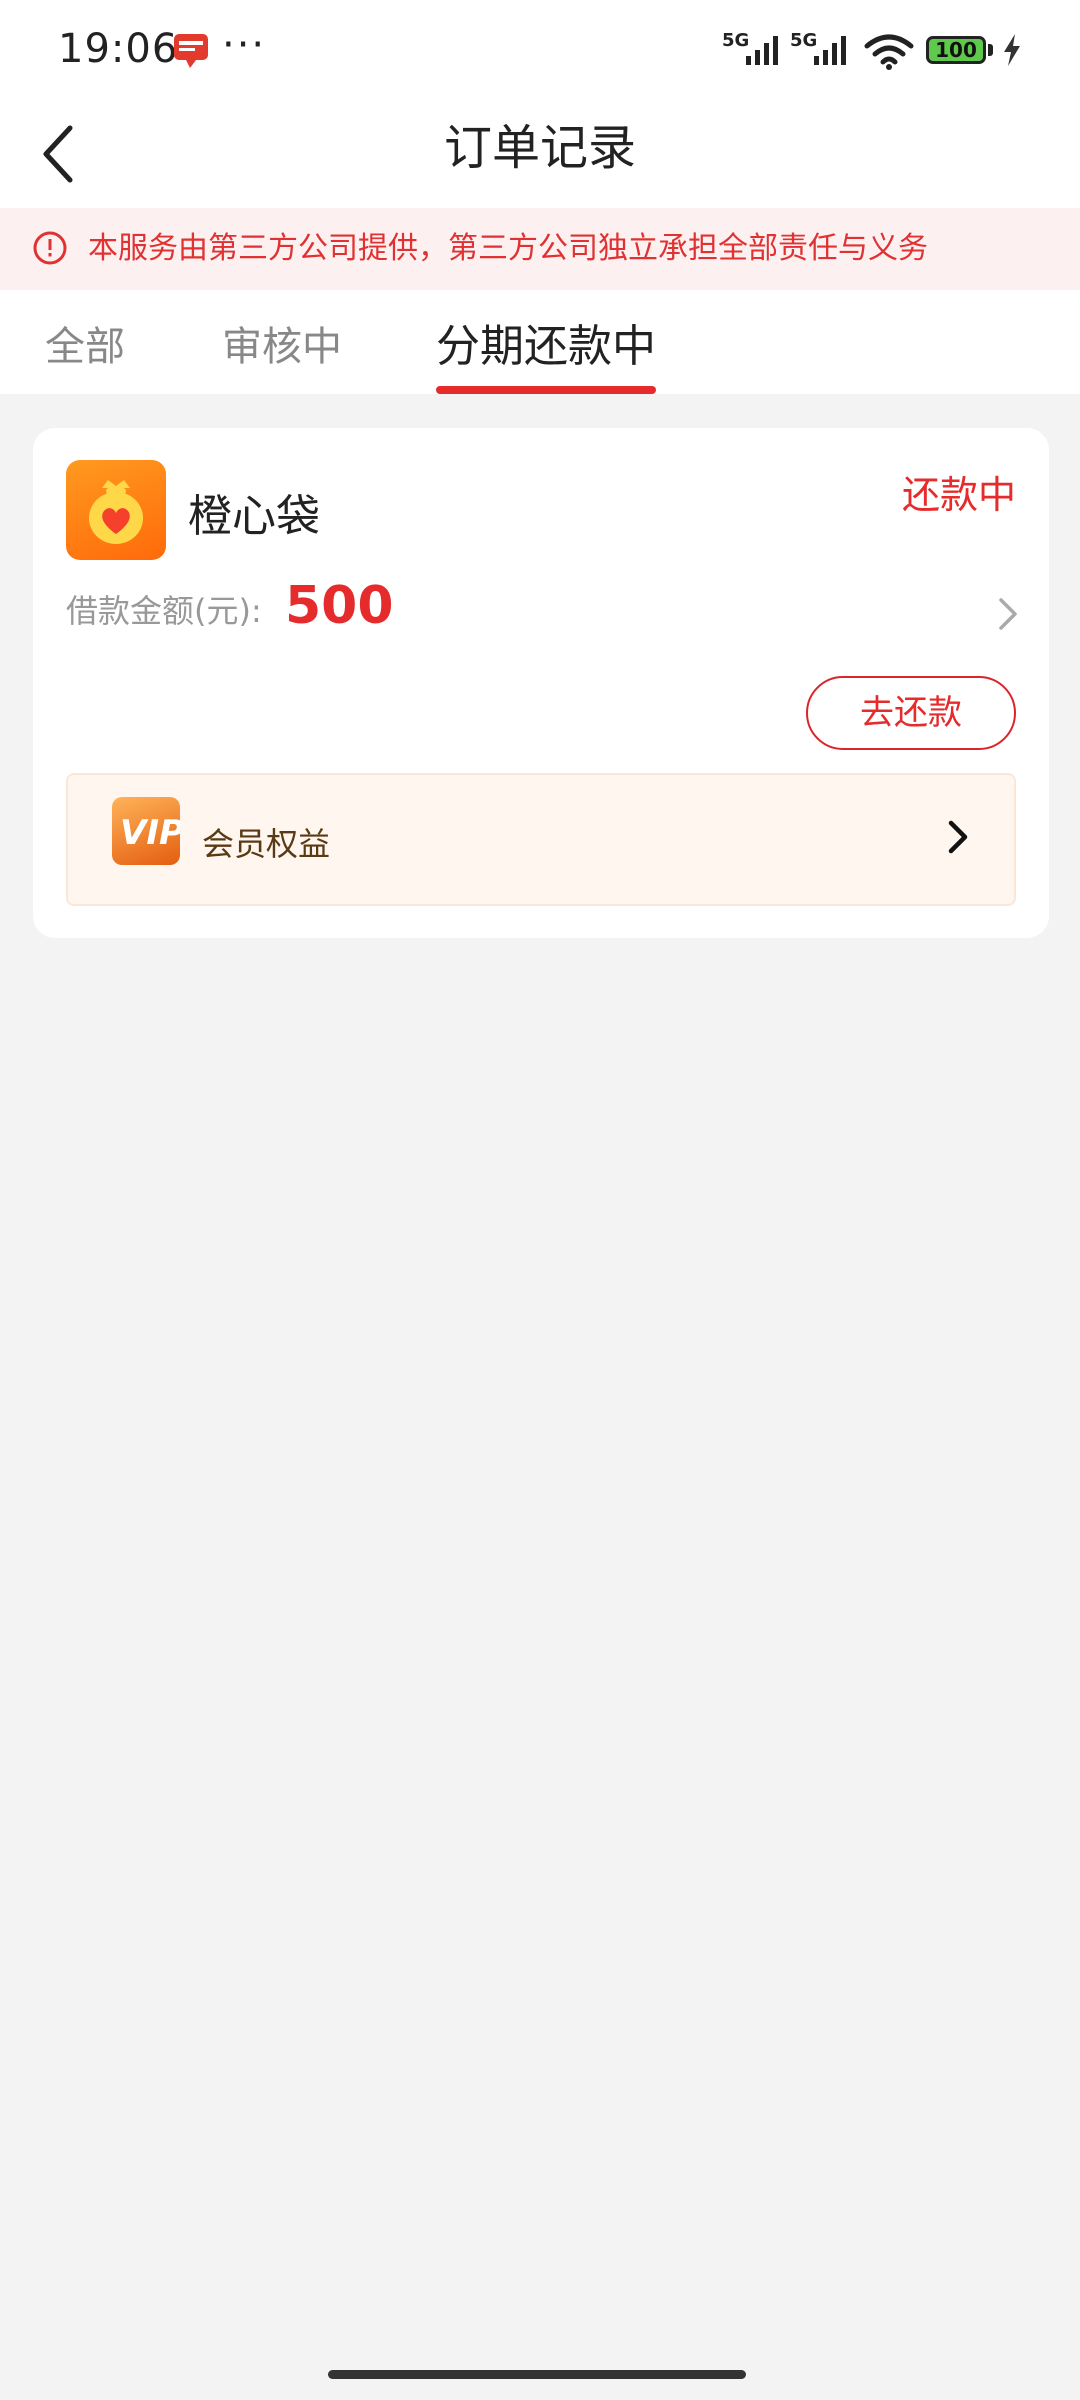 The width and height of the screenshot is (1080, 2400). I want to click on active-tab-indicator, so click(546, 390).